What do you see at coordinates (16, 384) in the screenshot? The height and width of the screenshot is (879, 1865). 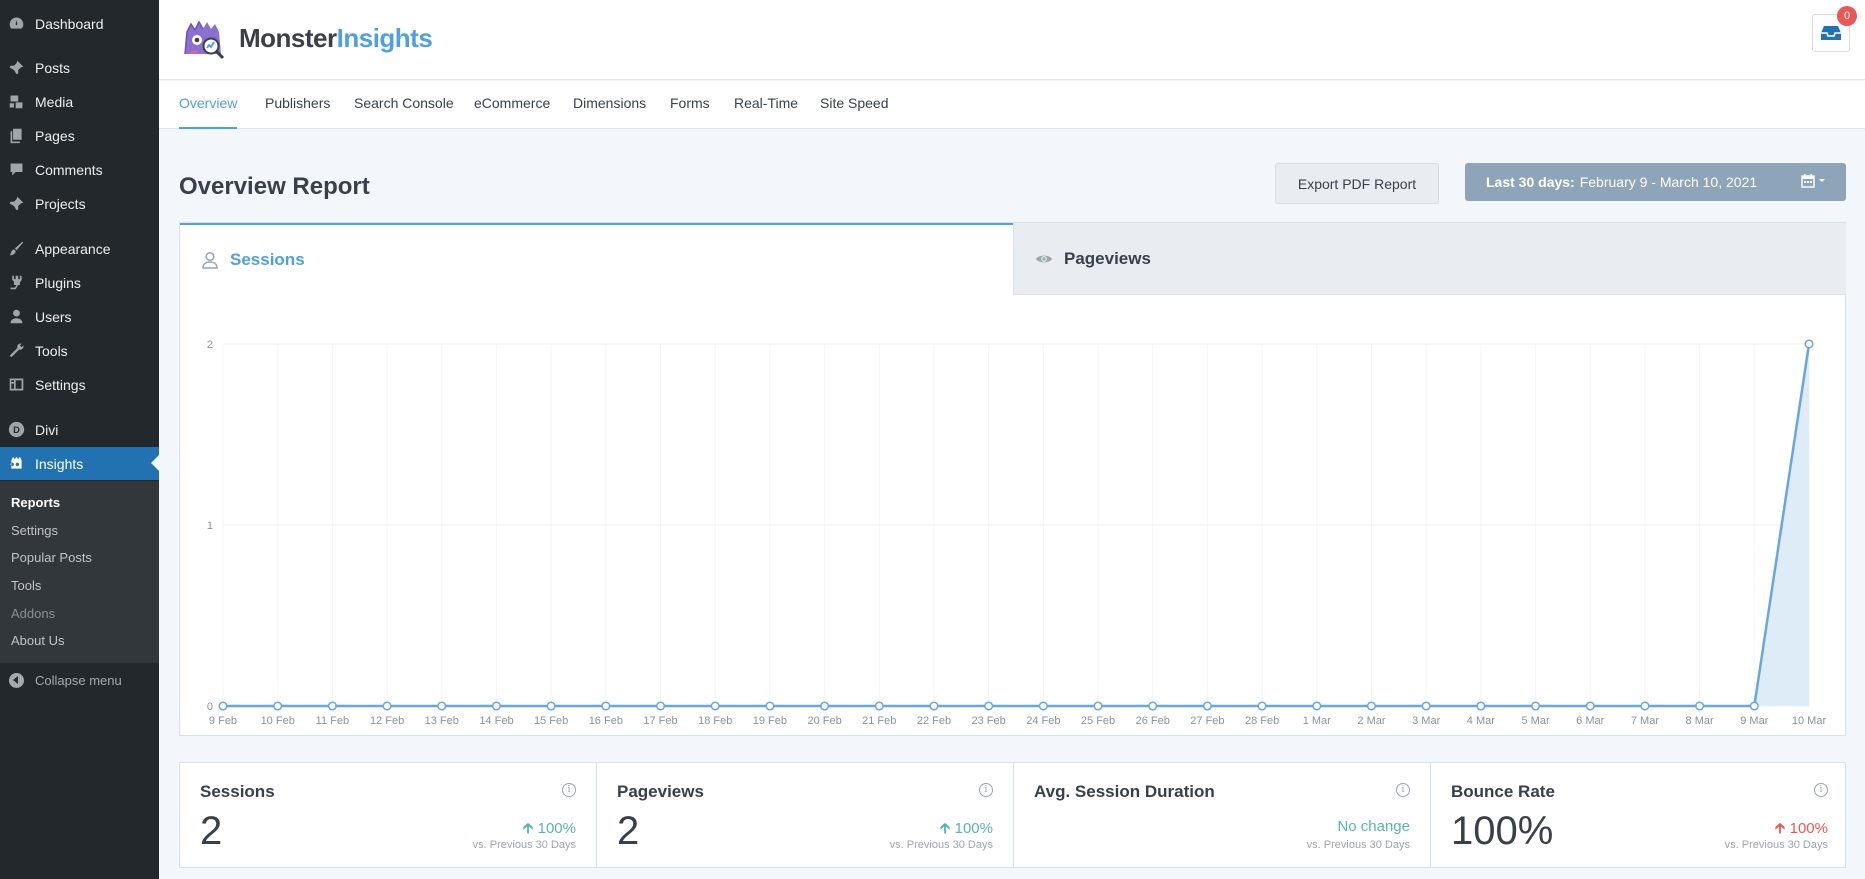 I see `settings-icon` at bounding box center [16, 384].